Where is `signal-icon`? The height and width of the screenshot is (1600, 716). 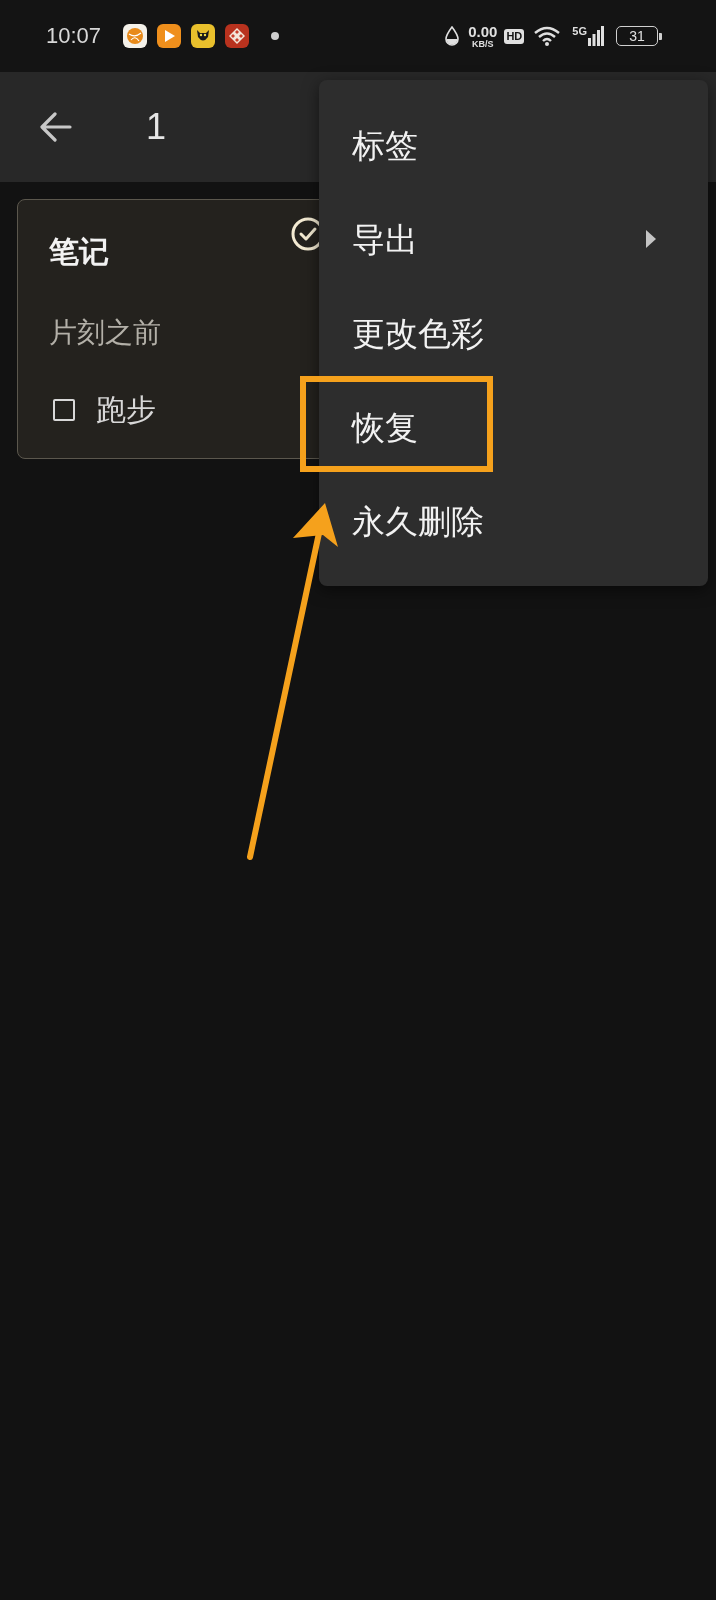 signal-icon is located at coordinates (596, 36).